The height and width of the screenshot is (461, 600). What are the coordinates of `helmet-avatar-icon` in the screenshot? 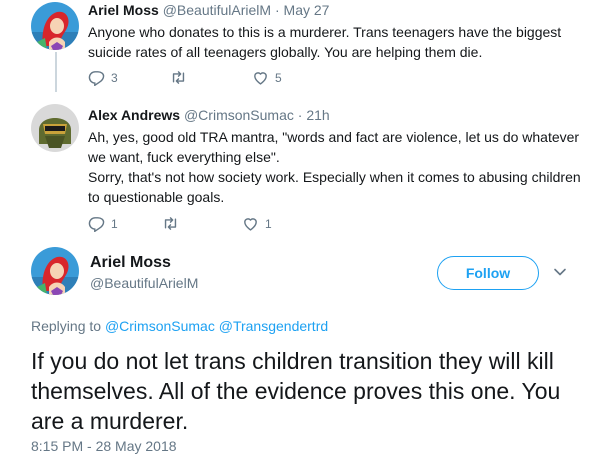 It's located at (55, 128).